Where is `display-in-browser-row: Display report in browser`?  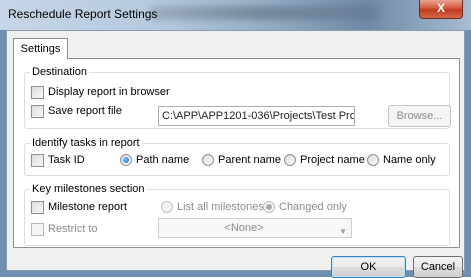
display-in-browser-row: Display report in browser is located at coordinates (100, 92).